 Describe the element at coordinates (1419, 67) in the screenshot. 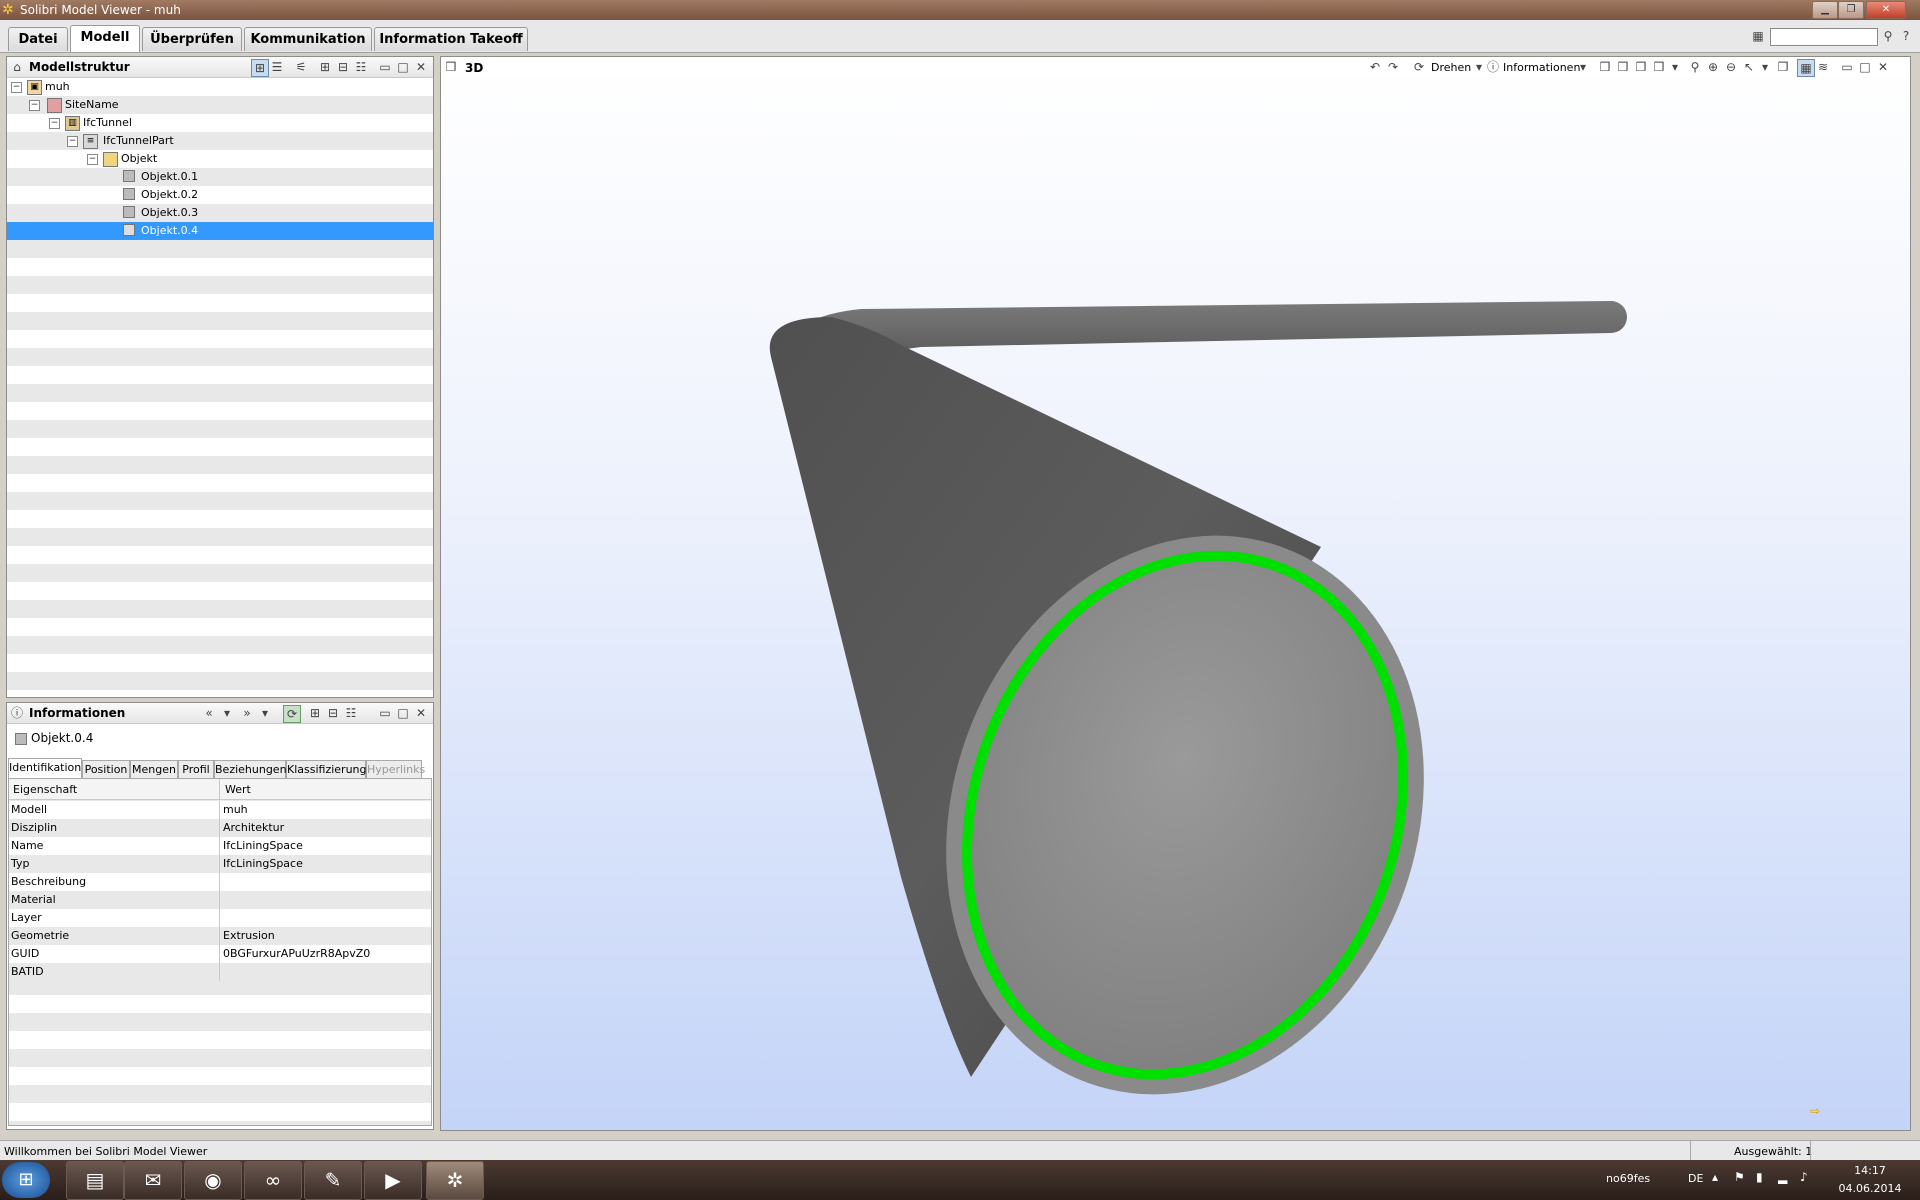

I see `rotate-icon: ⟳` at that location.